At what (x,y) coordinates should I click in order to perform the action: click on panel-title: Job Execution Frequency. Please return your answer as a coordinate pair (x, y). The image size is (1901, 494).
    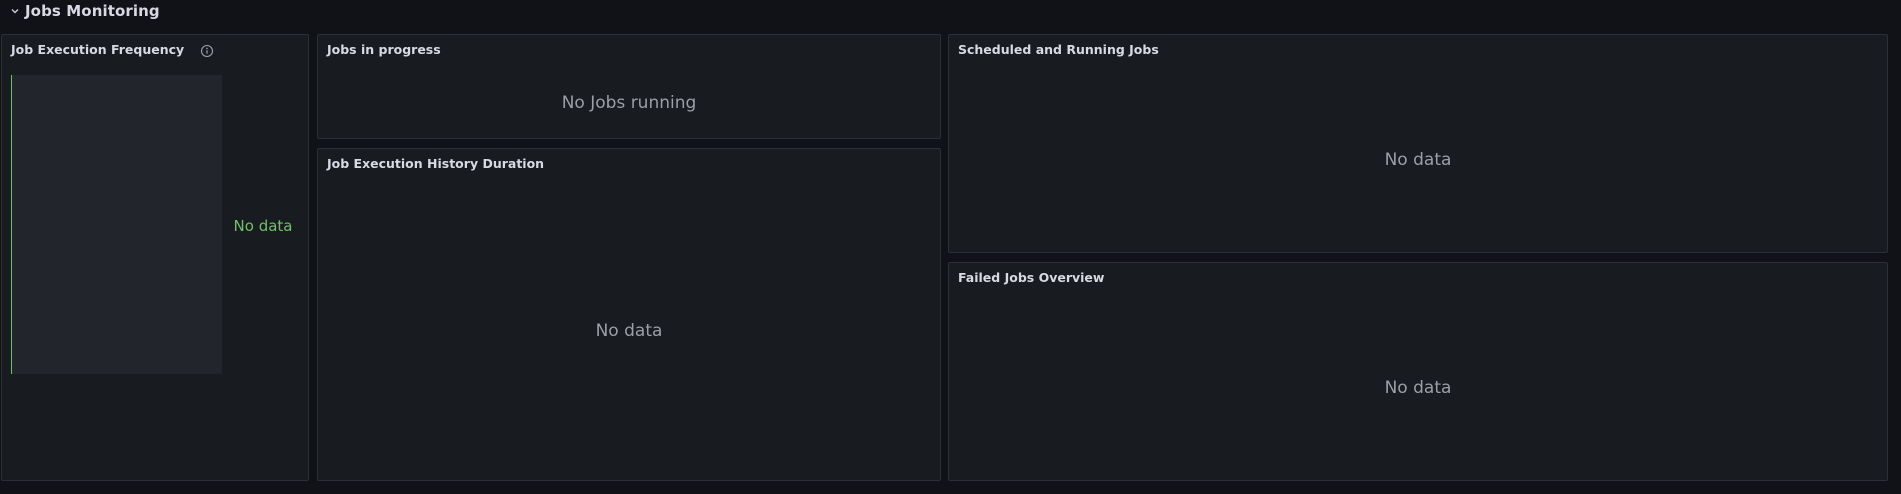
    Looking at the image, I should click on (98, 49).